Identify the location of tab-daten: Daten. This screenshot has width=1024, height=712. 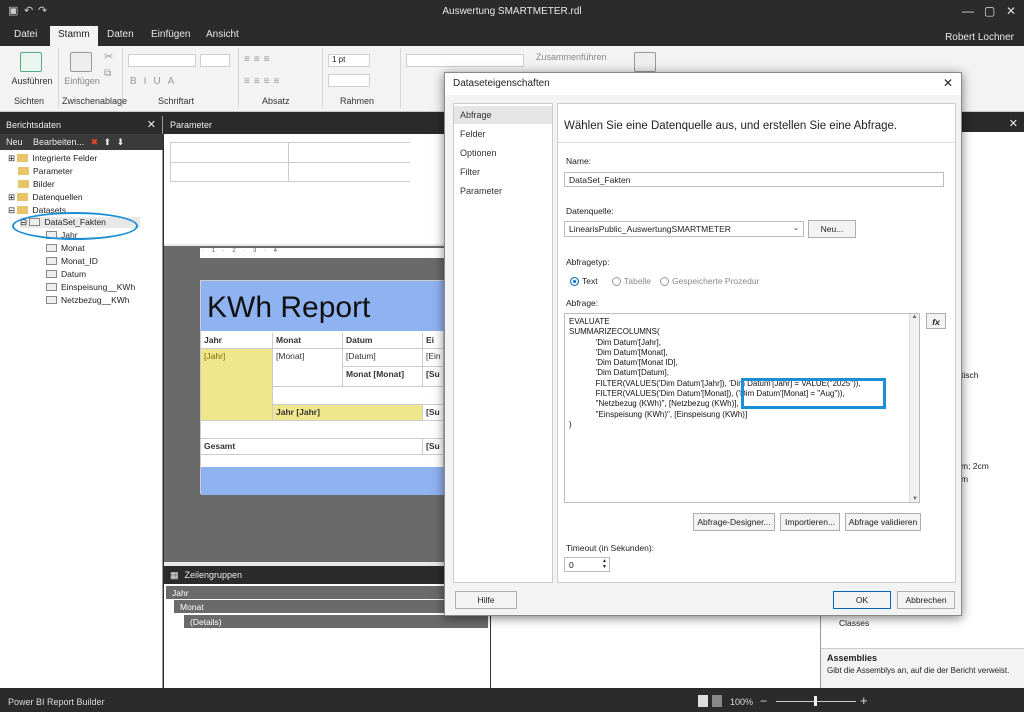
(120, 34).